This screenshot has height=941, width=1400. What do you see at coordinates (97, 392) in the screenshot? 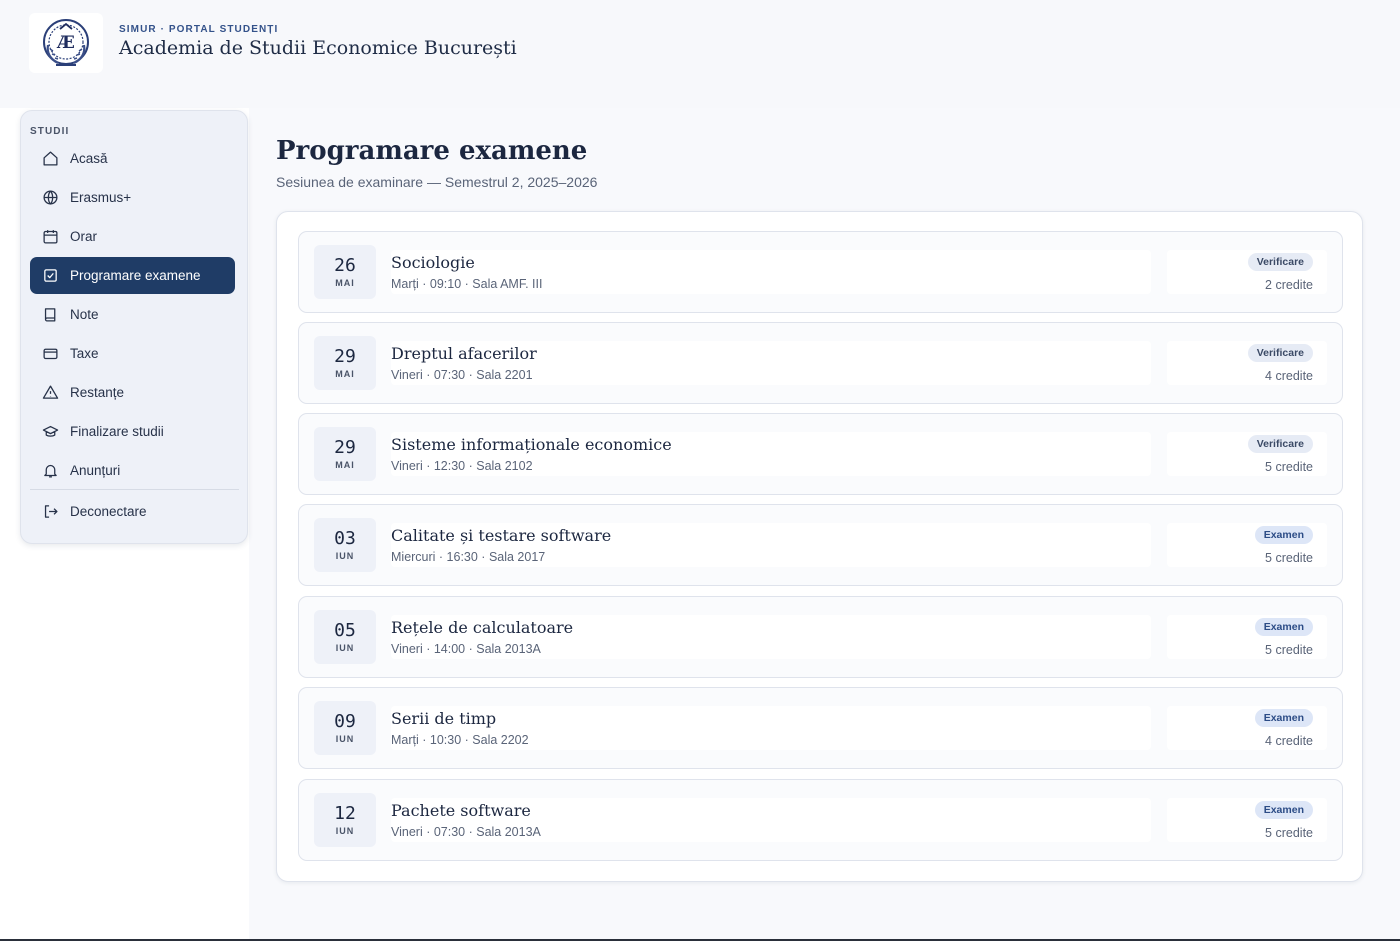
I see `sidebar-item-label: Restanțe` at bounding box center [97, 392].